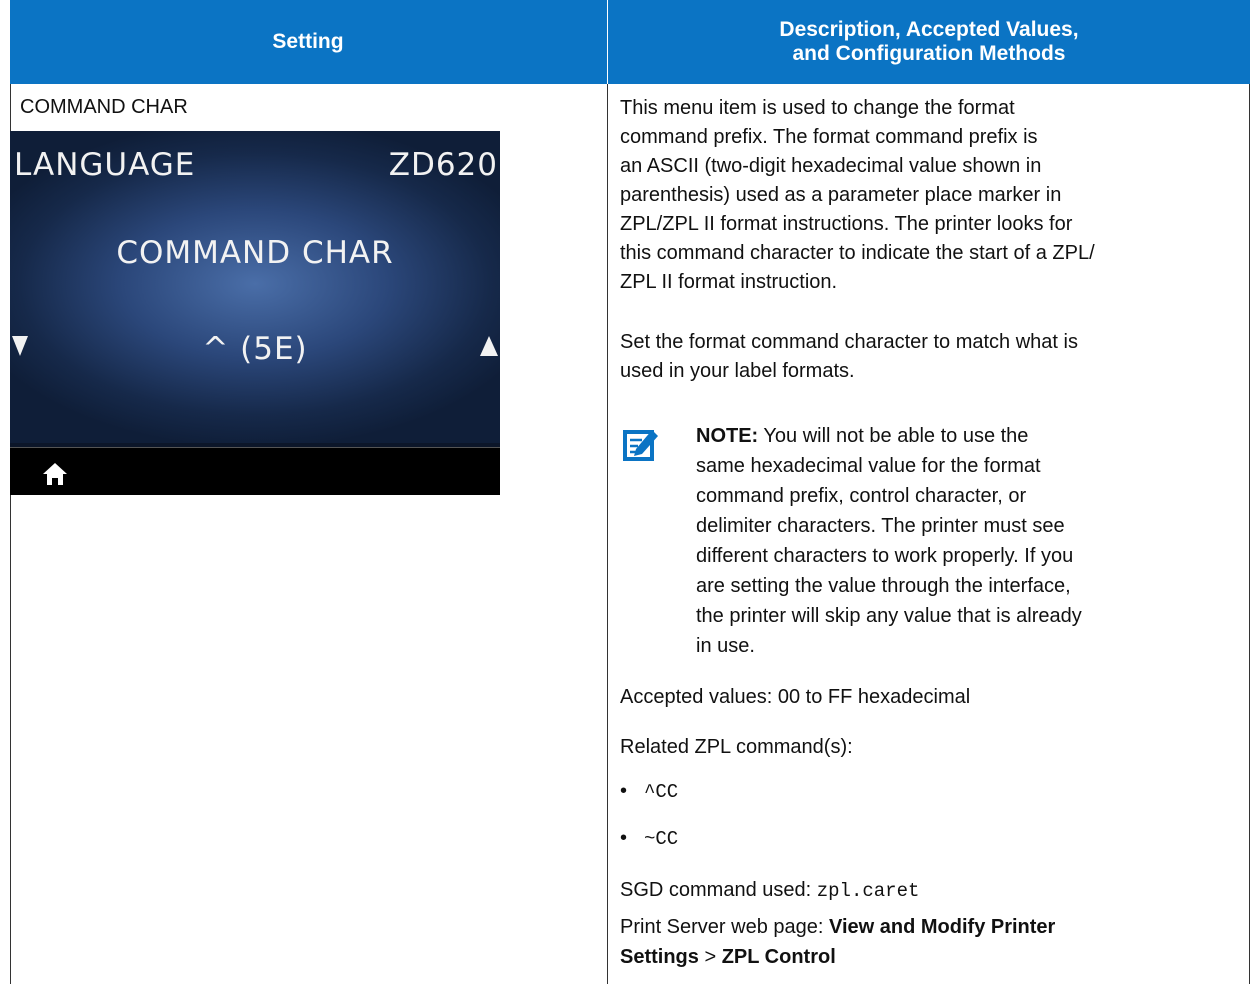  What do you see at coordinates (724, 927) in the screenshot?
I see `web-label: Print Server web page:` at bounding box center [724, 927].